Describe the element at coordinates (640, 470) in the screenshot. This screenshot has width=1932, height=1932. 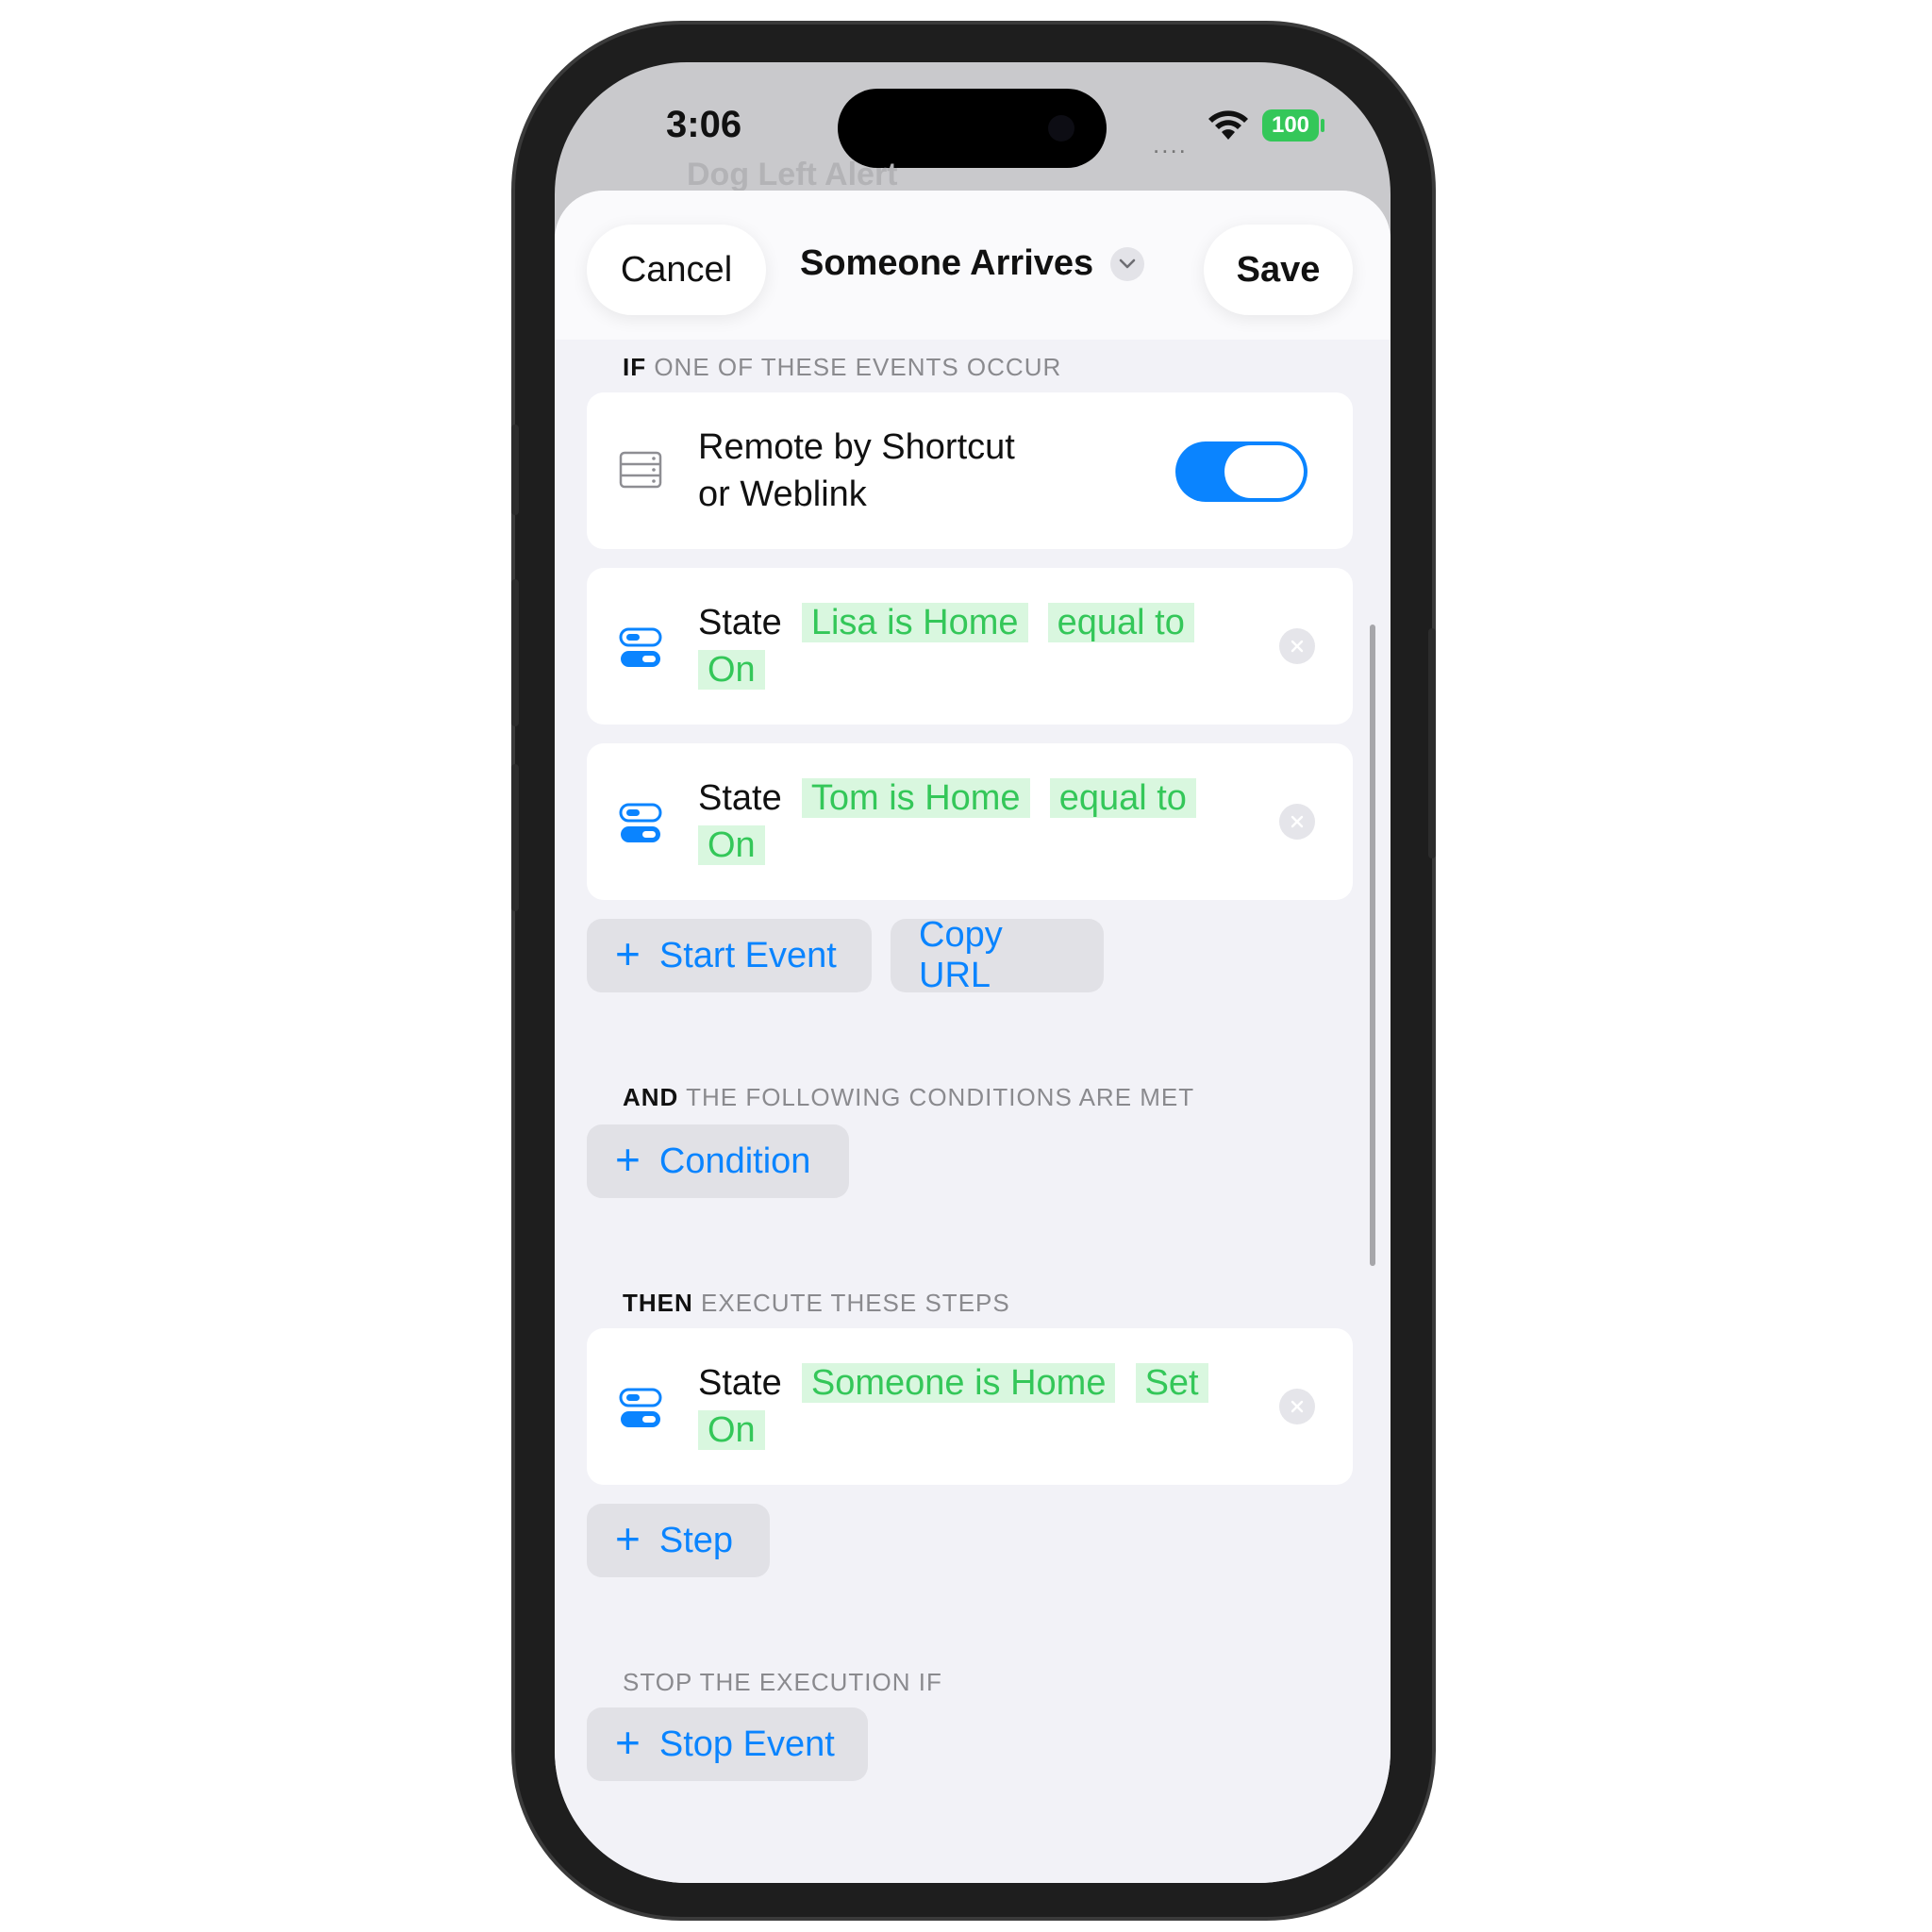
I see `server-icon` at that location.